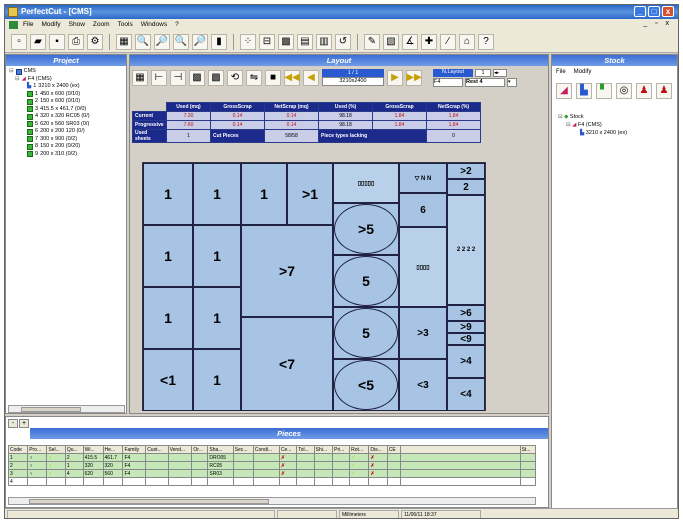 Image resolution: width=683 pixels, height=523 pixels. I want to click on shape-cell: RC05, so click(220, 465).